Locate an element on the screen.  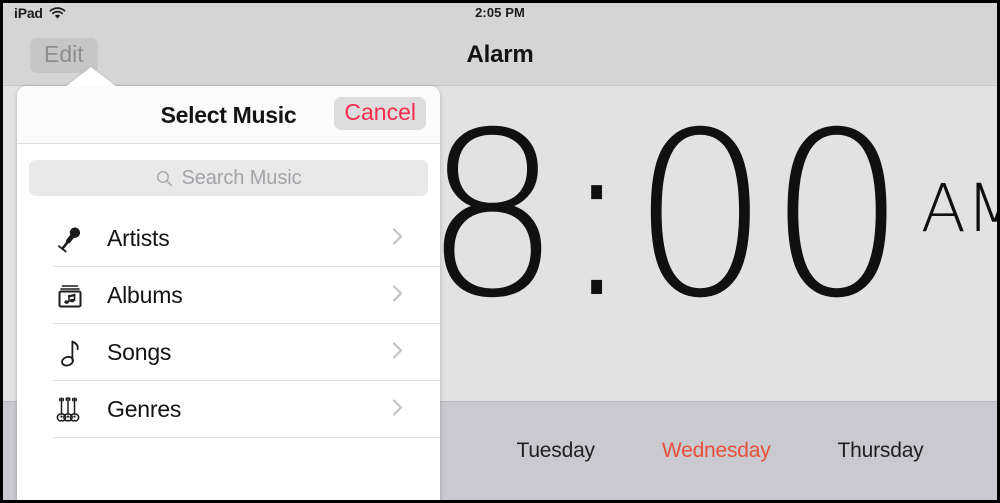
microphone-icon is located at coordinates (70, 239).